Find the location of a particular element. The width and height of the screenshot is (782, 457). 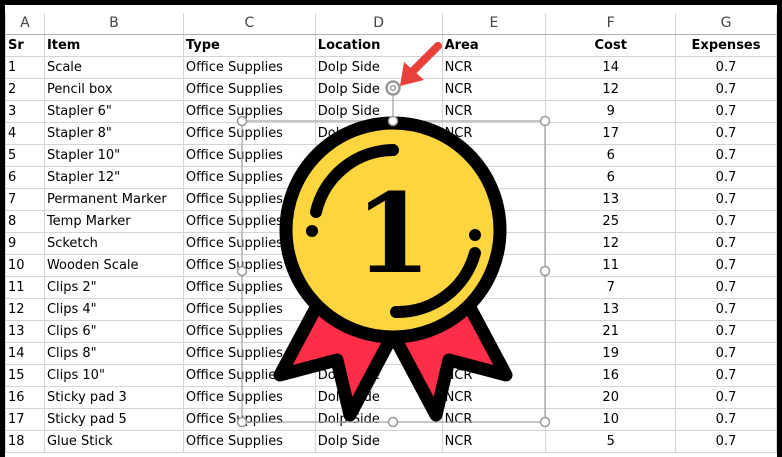

medal-number: 1 is located at coordinates (393, 233).